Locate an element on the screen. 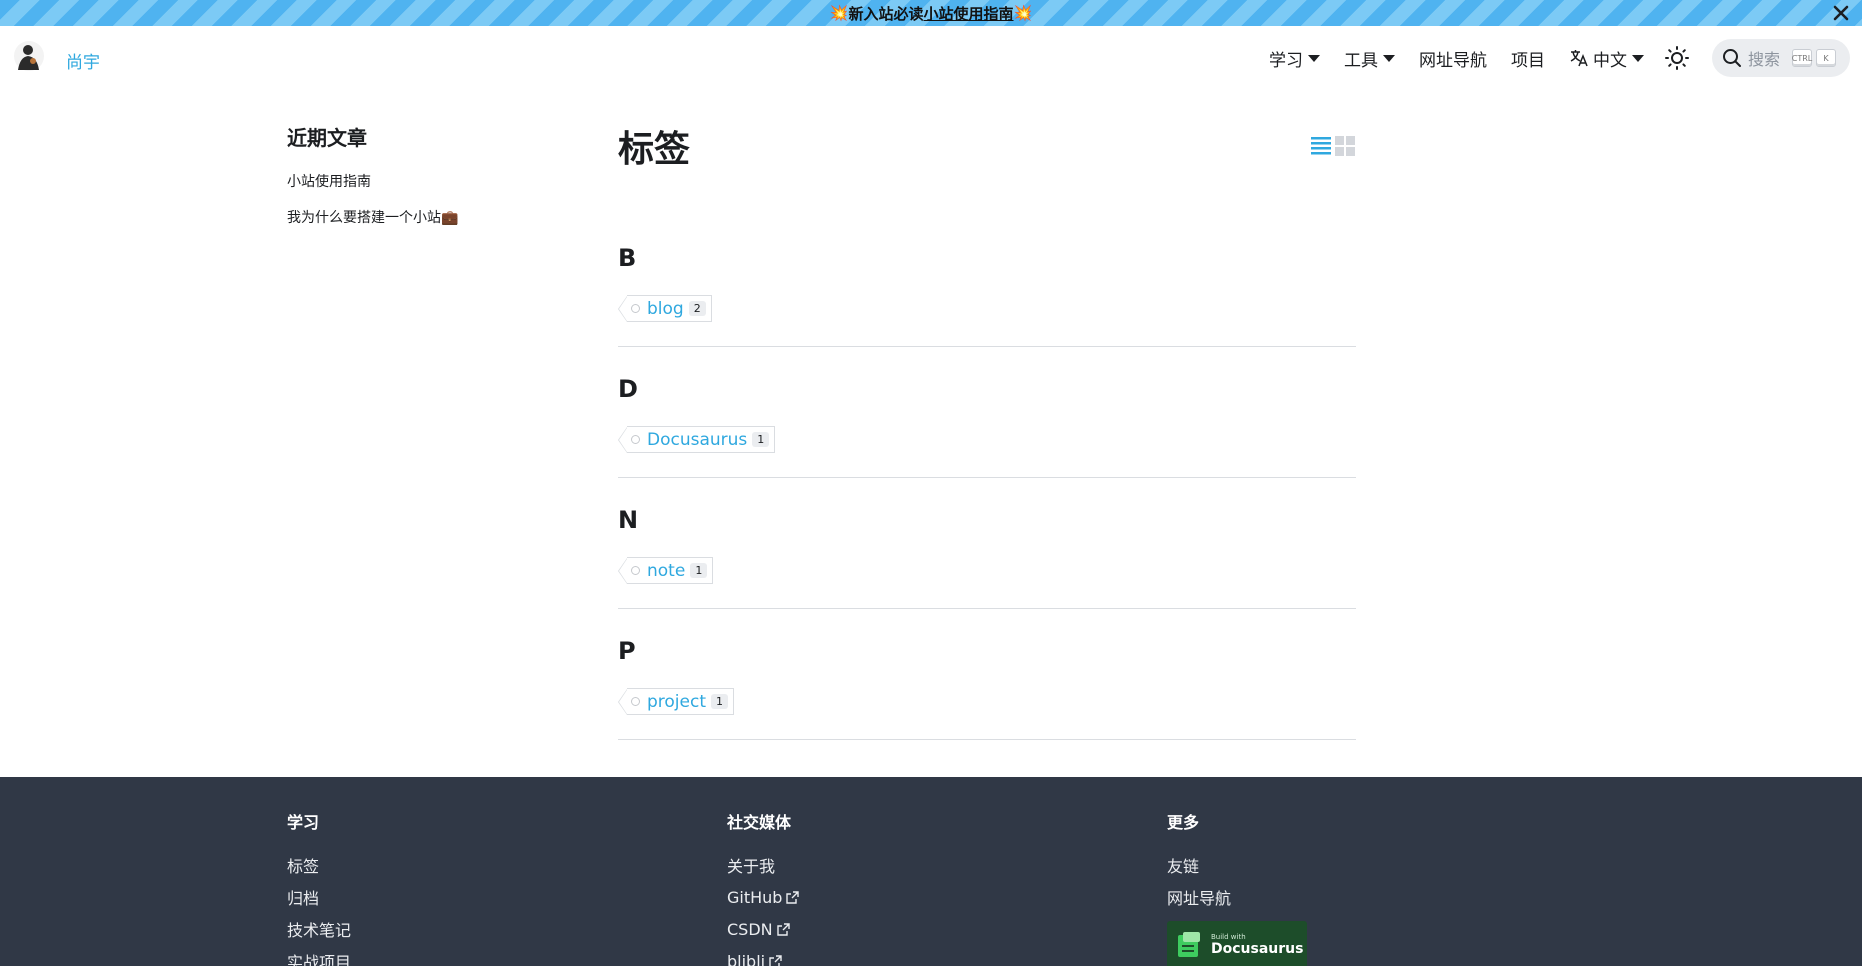 This screenshot has width=1862, height=966. footer-link-bilibili: blibli is located at coordinates (763, 955).